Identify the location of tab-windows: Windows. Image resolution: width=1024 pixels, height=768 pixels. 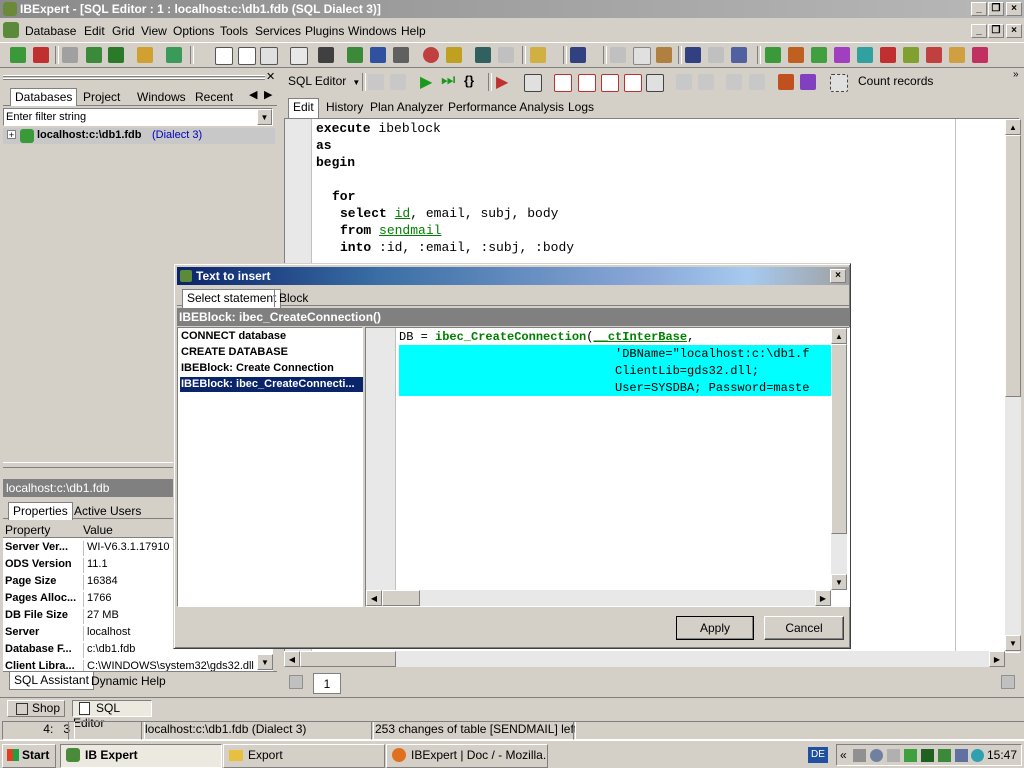
(161, 97).